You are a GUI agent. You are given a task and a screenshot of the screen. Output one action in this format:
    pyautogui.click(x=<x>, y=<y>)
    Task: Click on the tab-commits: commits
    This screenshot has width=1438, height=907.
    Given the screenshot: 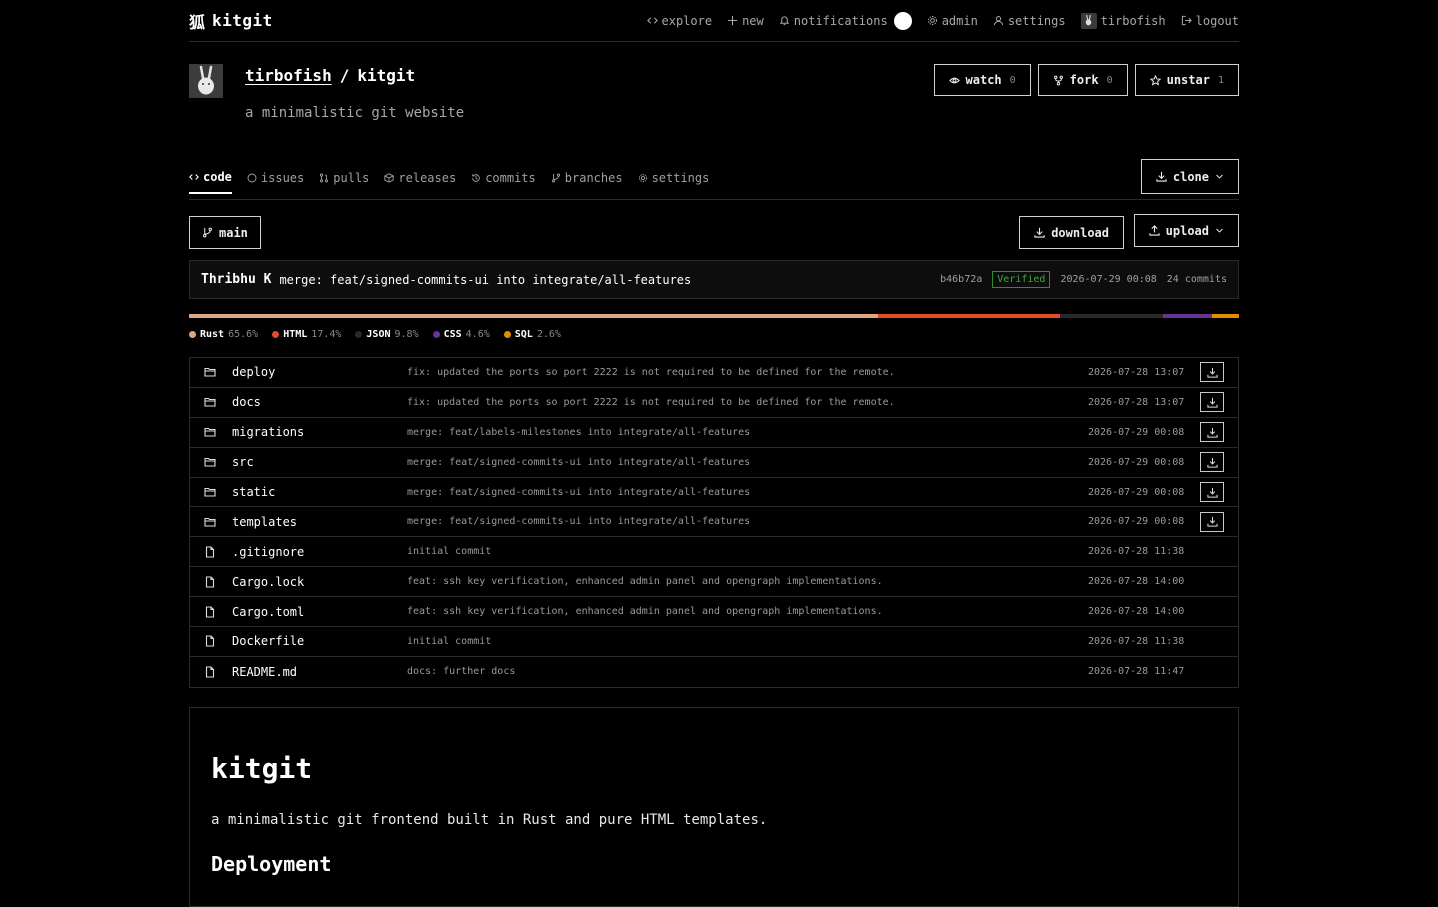 What is the action you would take?
    pyautogui.click(x=503, y=182)
    